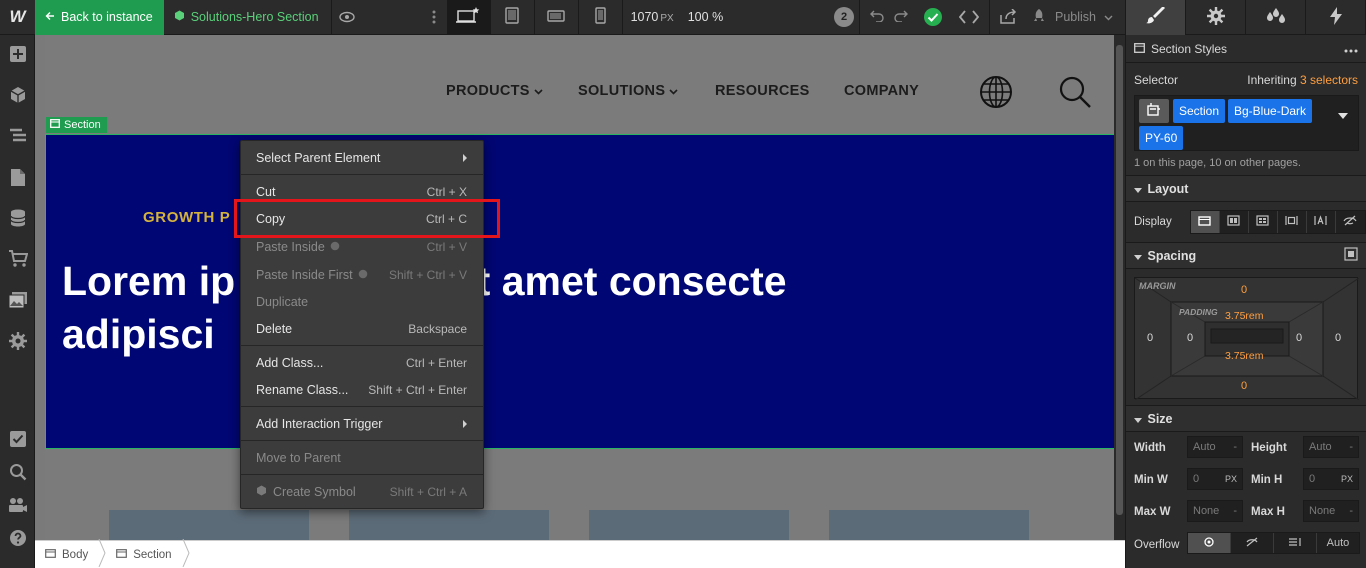 This screenshot has width=1366, height=568. I want to click on scroll-thumb, so click(1119, 280).